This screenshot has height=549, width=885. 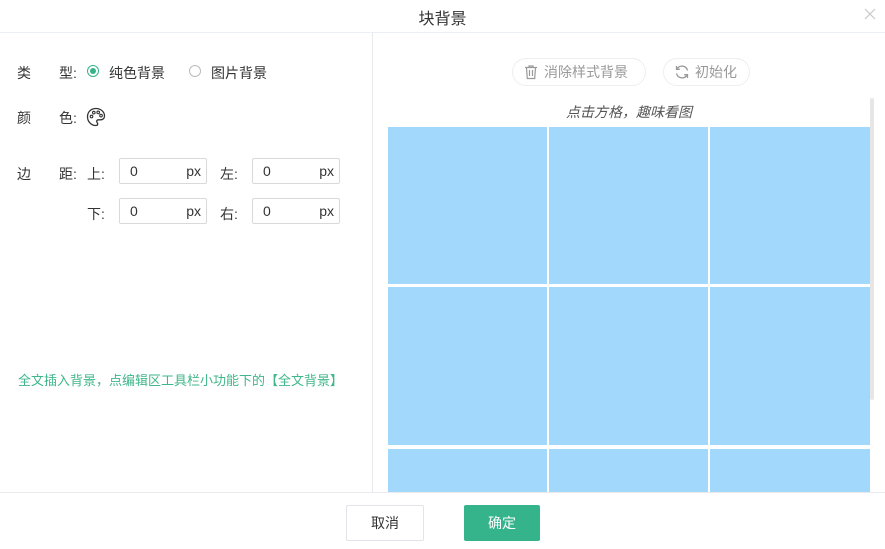 What do you see at coordinates (288, 211) in the screenshot?
I see `margin-right-value` at bounding box center [288, 211].